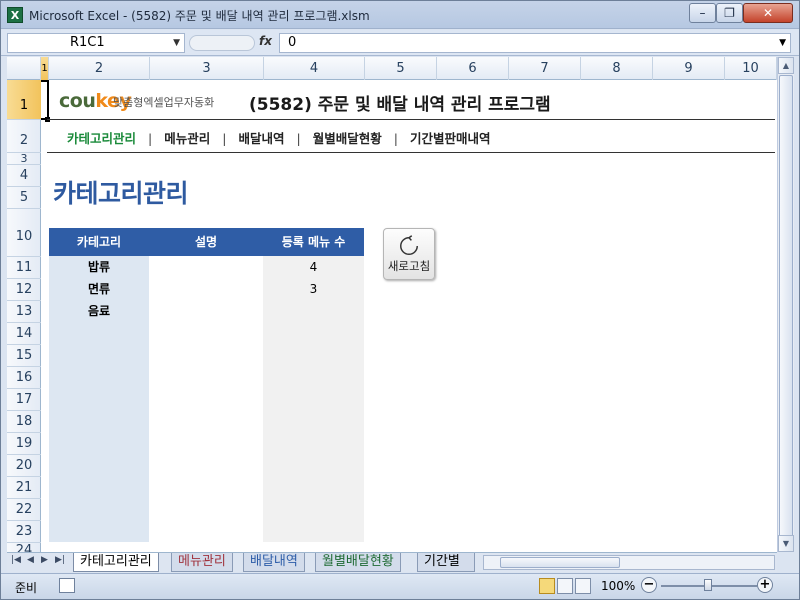 This screenshot has height=600, width=800. What do you see at coordinates (545, 68) in the screenshot?
I see `column-header: 7` at bounding box center [545, 68].